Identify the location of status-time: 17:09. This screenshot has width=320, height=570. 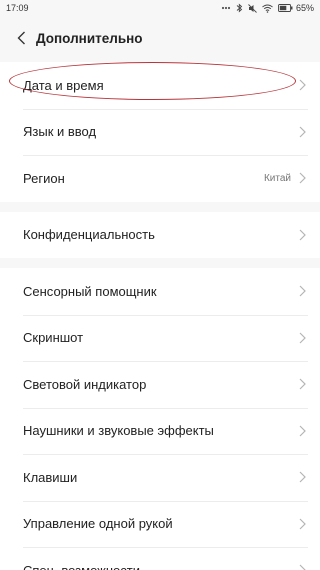
(17, 8).